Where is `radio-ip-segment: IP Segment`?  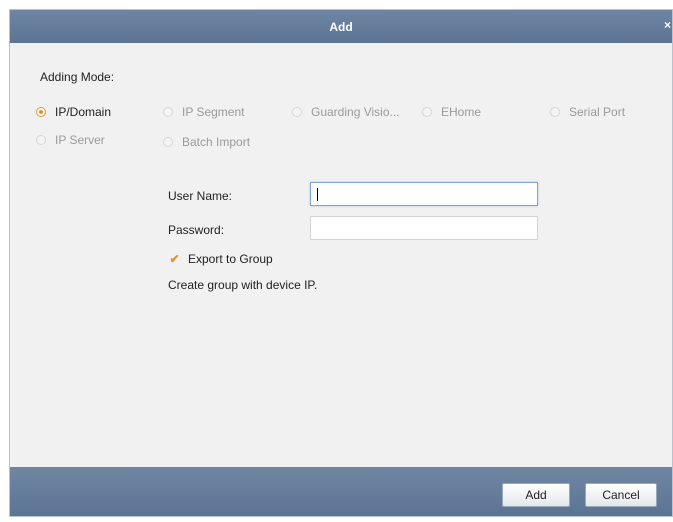 radio-ip-segment: IP Segment is located at coordinates (203, 112).